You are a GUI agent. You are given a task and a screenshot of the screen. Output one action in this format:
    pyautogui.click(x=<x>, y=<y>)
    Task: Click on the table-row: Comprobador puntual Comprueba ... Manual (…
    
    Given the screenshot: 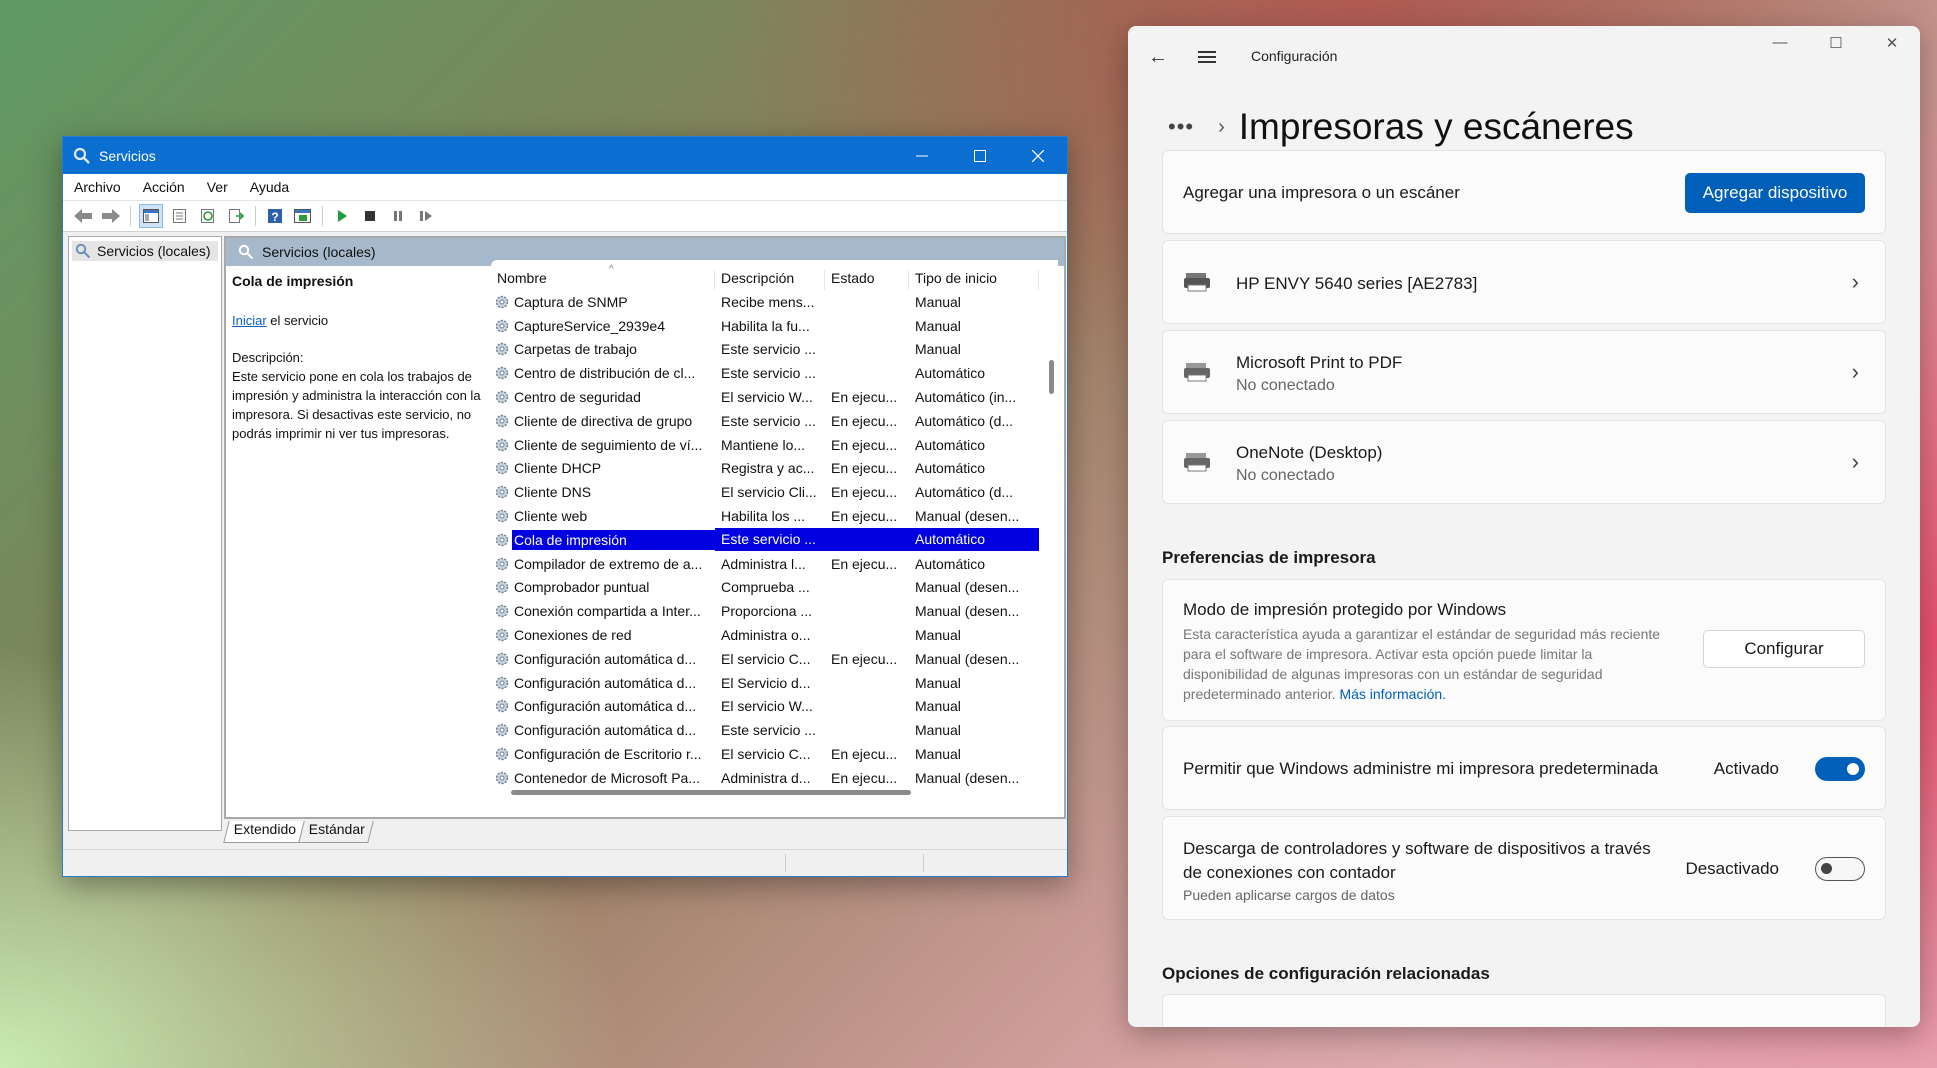 What is the action you would take?
    pyautogui.click(x=774, y=588)
    